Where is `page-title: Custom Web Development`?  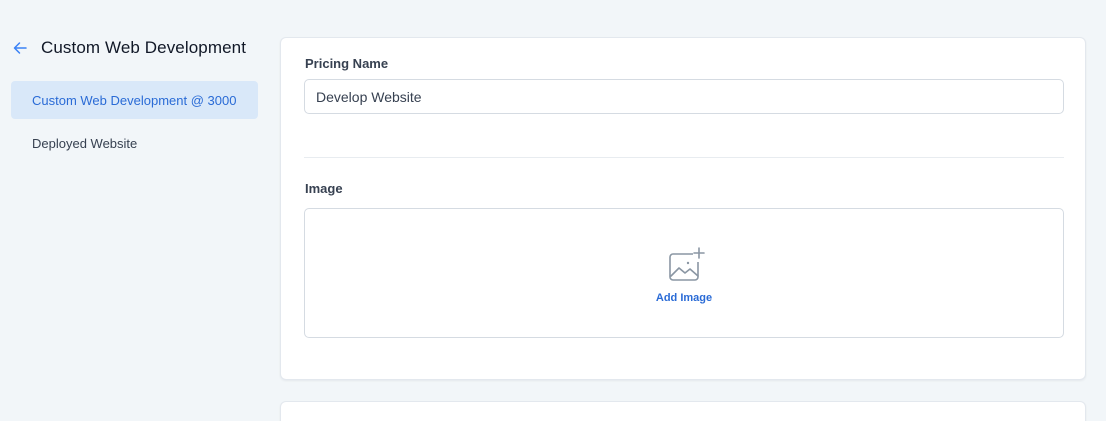 page-title: Custom Web Development is located at coordinates (144, 47).